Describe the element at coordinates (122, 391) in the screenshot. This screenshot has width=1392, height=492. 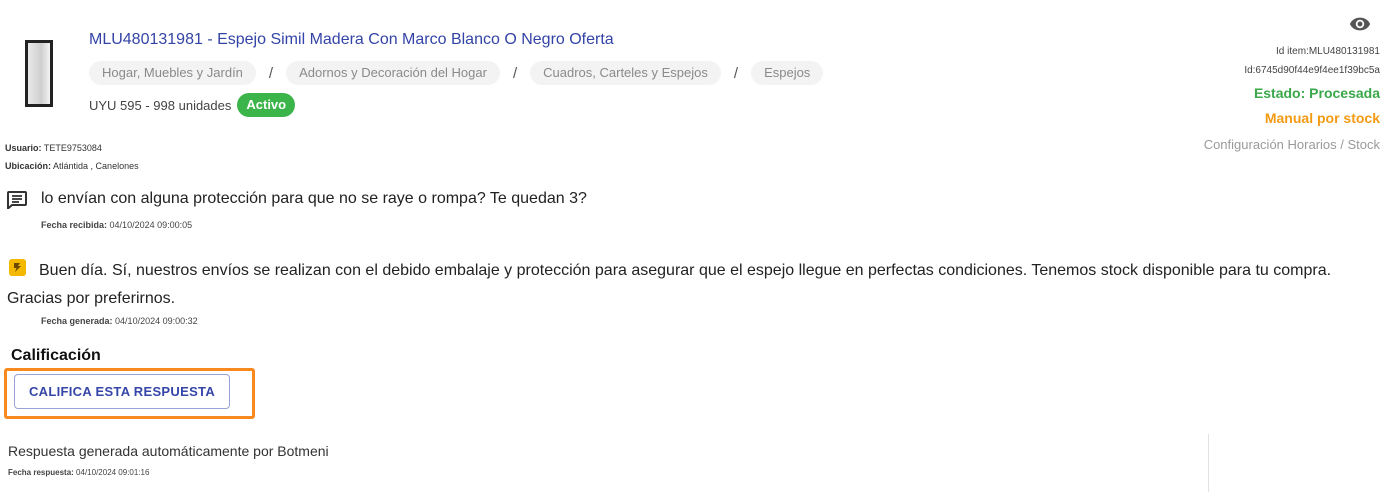
I see `rate-answer-button: CALIFICA ESTA RESPUESTA` at that location.